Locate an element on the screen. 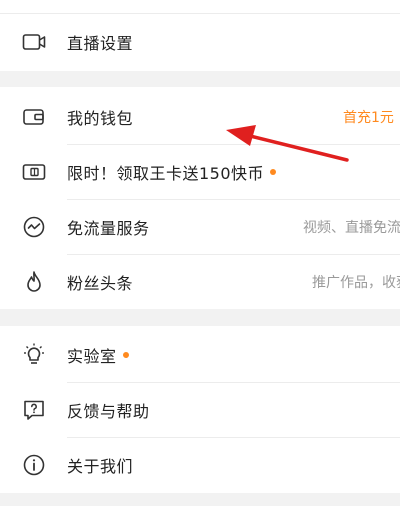 The image size is (400, 506). wave-circle-icon is located at coordinates (34, 227).